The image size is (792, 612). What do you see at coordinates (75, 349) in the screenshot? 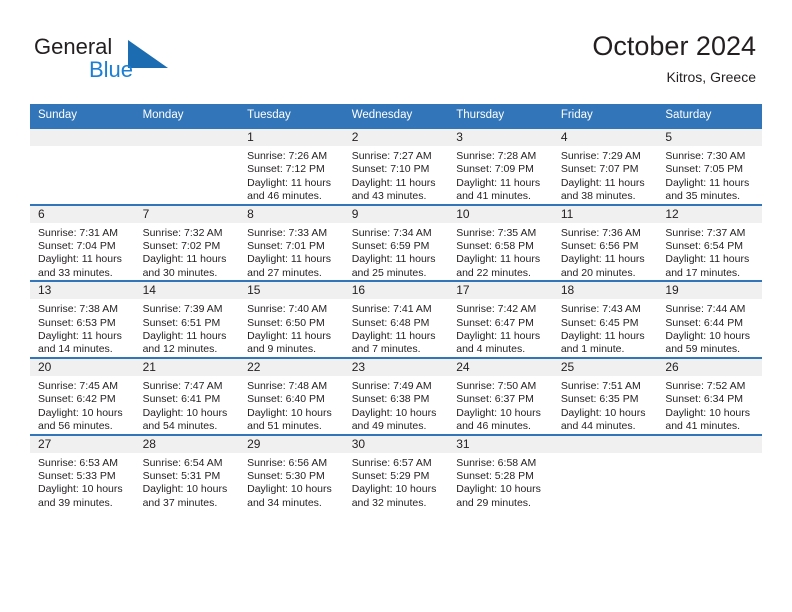
I see `daylight-text-line2: and 14 minutes.` at bounding box center [75, 349].